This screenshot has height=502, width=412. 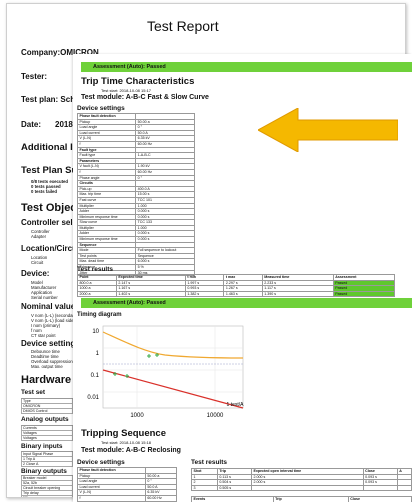 What do you see at coordinates (47, 433) in the screenshot?
I see `analog-outputs-table: Currents Voltages Voltages` at bounding box center [47, 433].